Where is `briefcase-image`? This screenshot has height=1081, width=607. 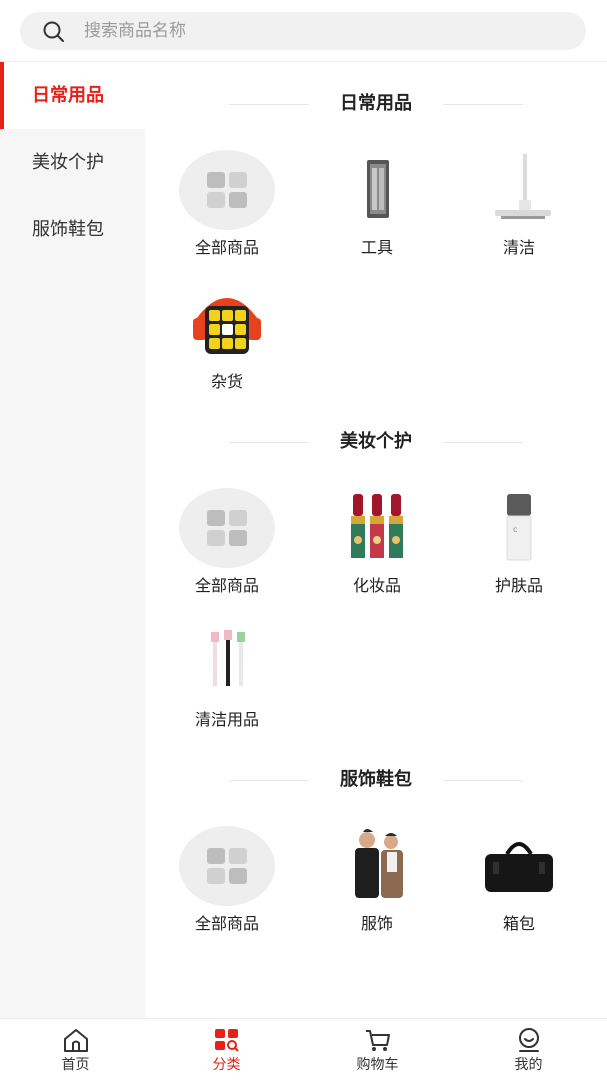
briefcase-image is located at coordinates (519, 867).